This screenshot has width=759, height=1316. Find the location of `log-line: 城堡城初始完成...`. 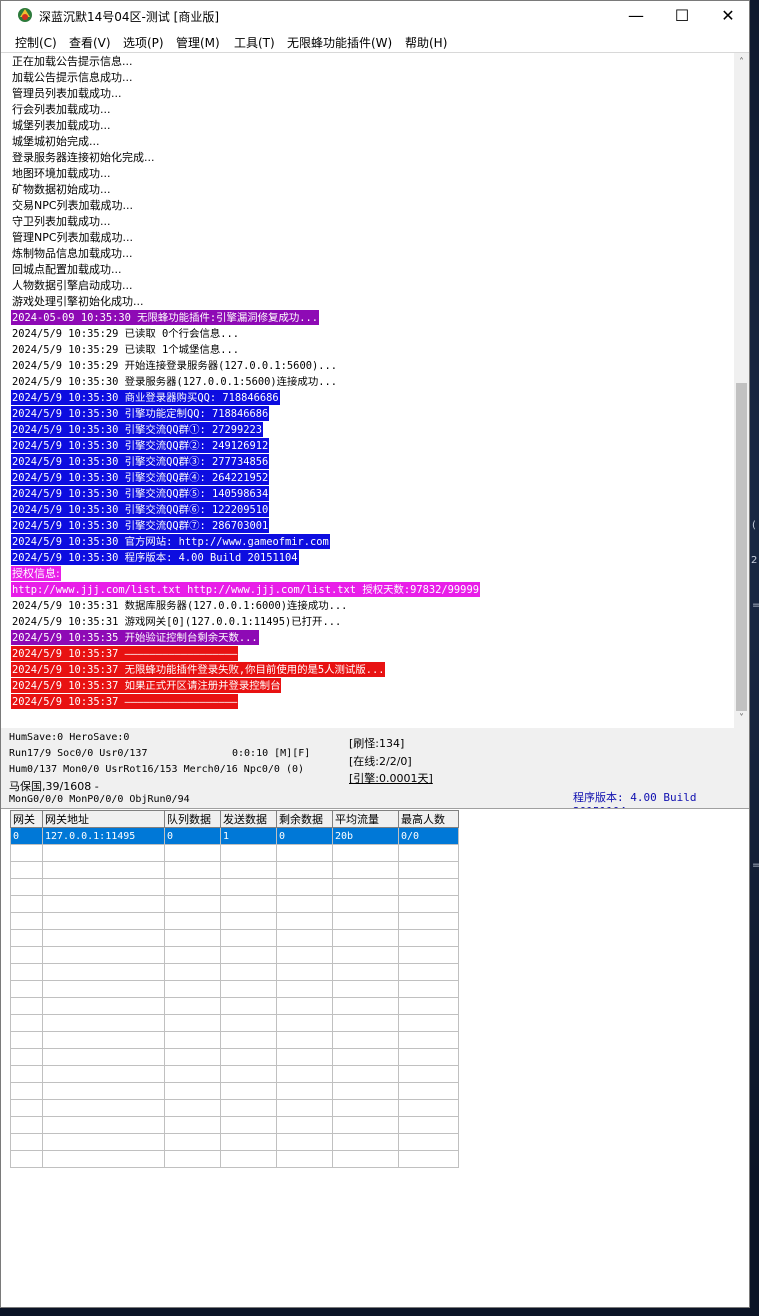

log-line: 城堡城初始完成... is located at coordinates (56, 141).